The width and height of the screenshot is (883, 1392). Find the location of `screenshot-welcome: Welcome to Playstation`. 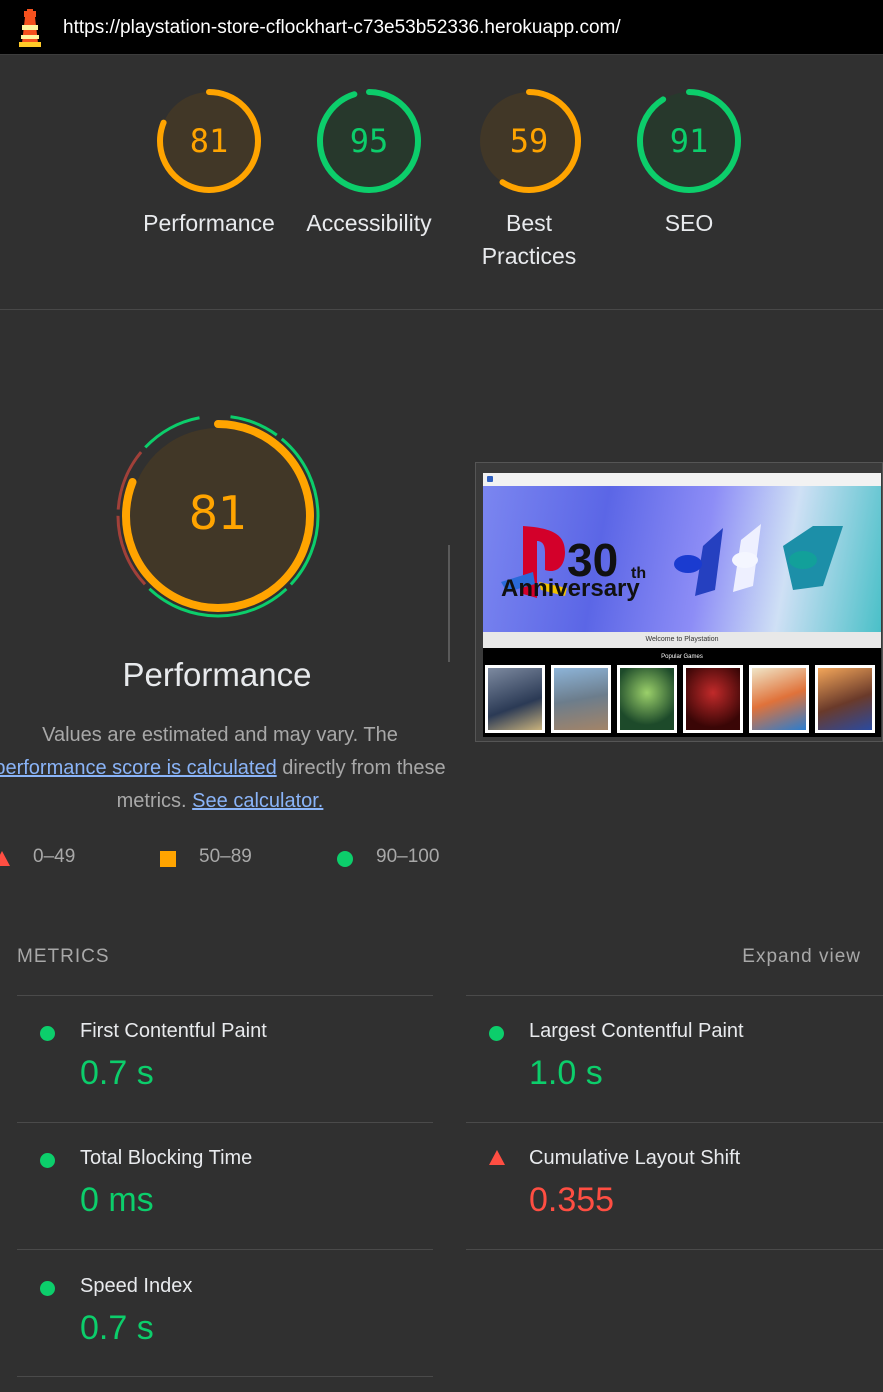

screenshot-welcome: Welcome to Playstation is located at coordinates (682, 640).